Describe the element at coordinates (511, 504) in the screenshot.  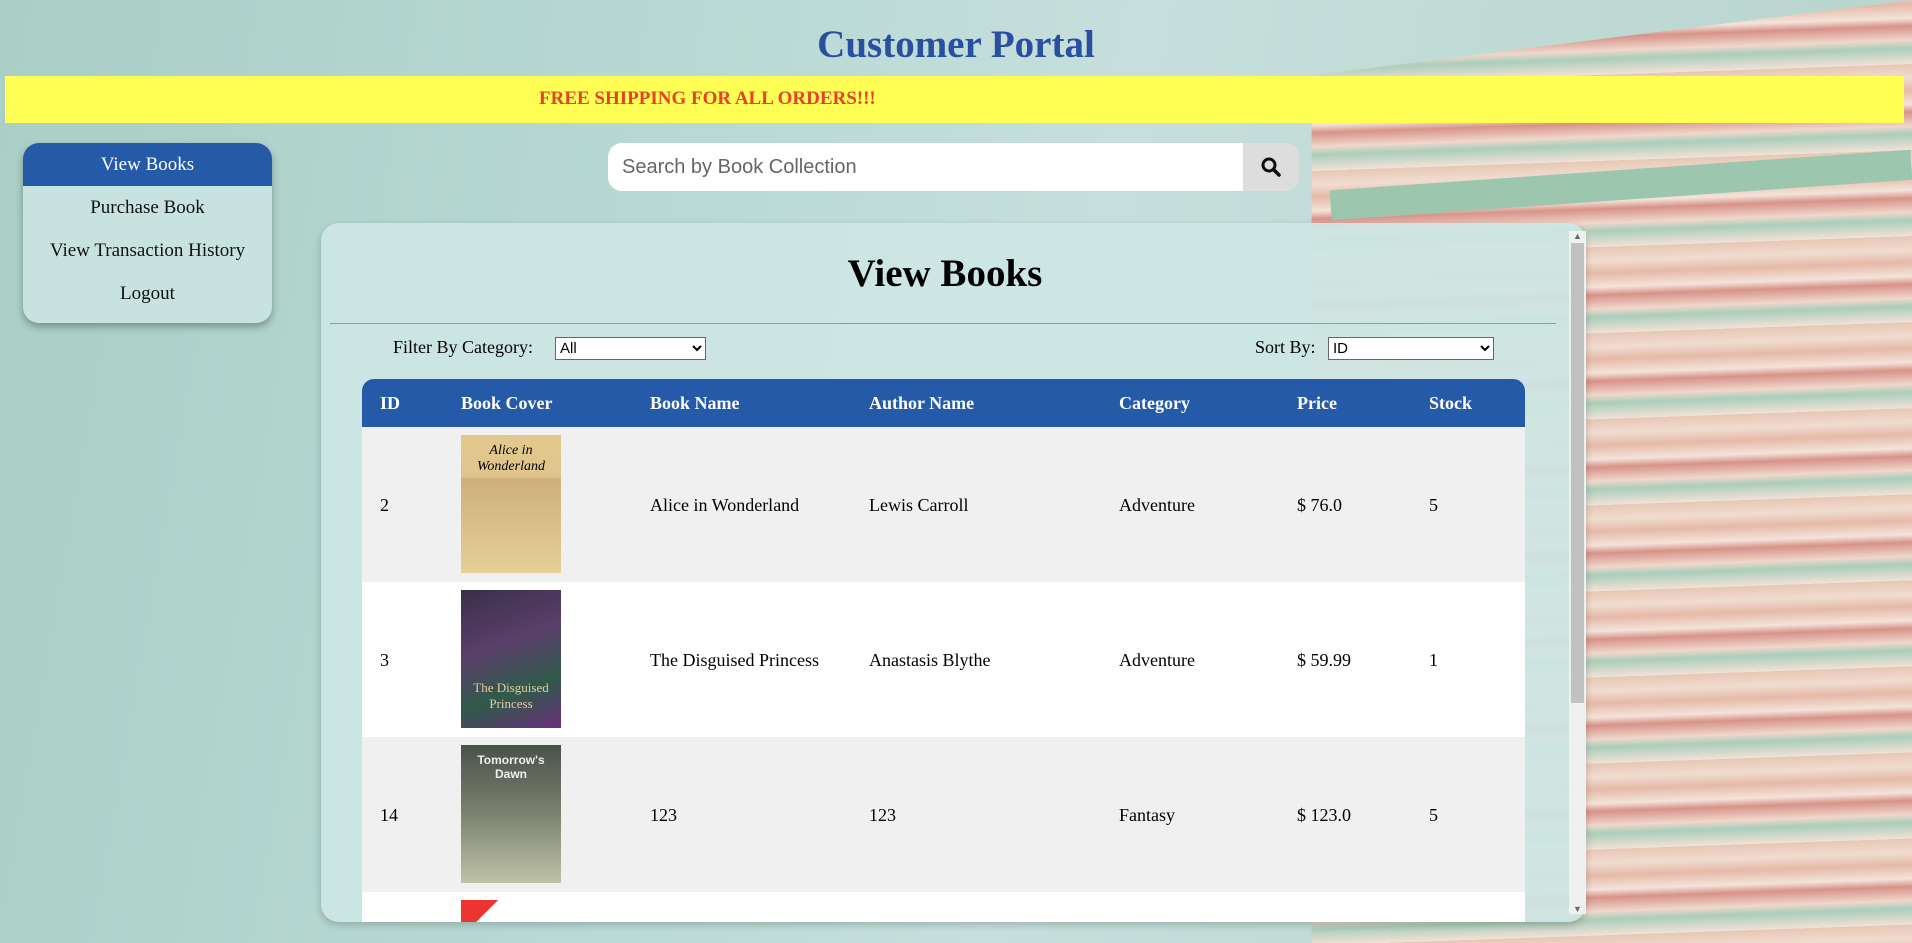
I see `book-cover-image: Alice in Wonderland` at that location.